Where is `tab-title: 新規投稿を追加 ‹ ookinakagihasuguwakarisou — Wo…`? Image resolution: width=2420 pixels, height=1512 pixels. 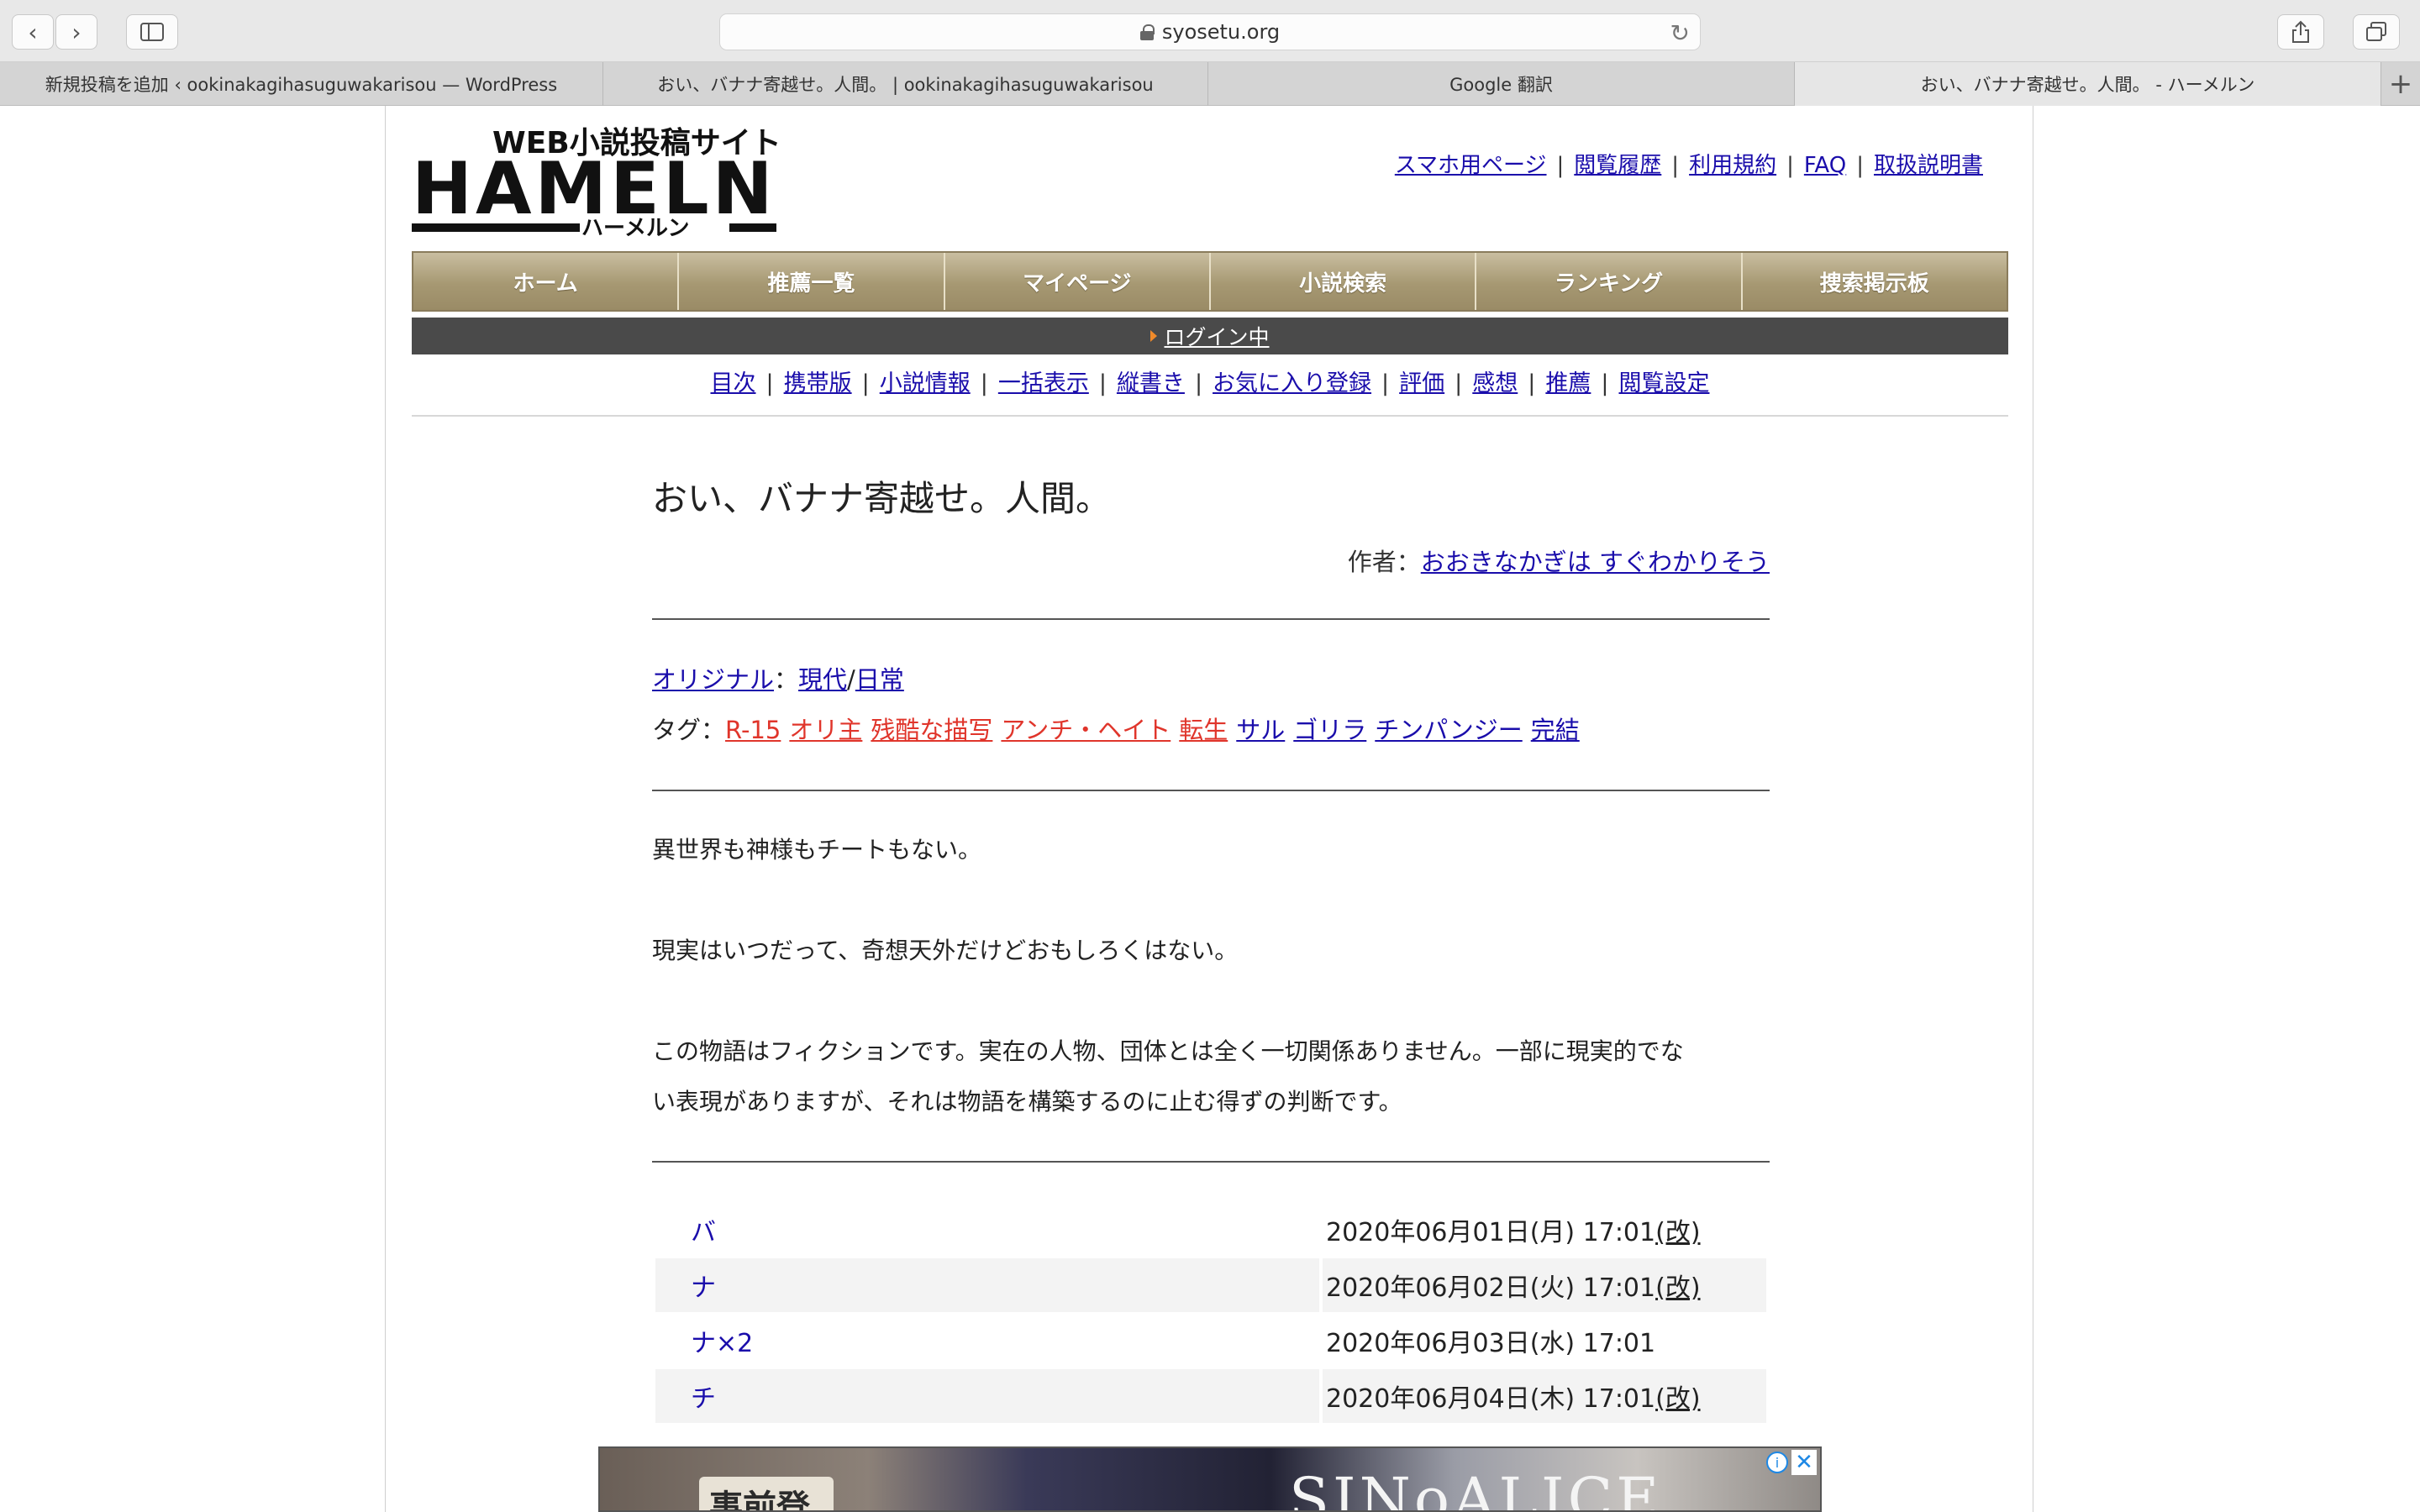 tab-title: 新規投稿を追加 ‹ ookinakagihasuguwakarisou — Wo… is located at coordinates (301, 85).